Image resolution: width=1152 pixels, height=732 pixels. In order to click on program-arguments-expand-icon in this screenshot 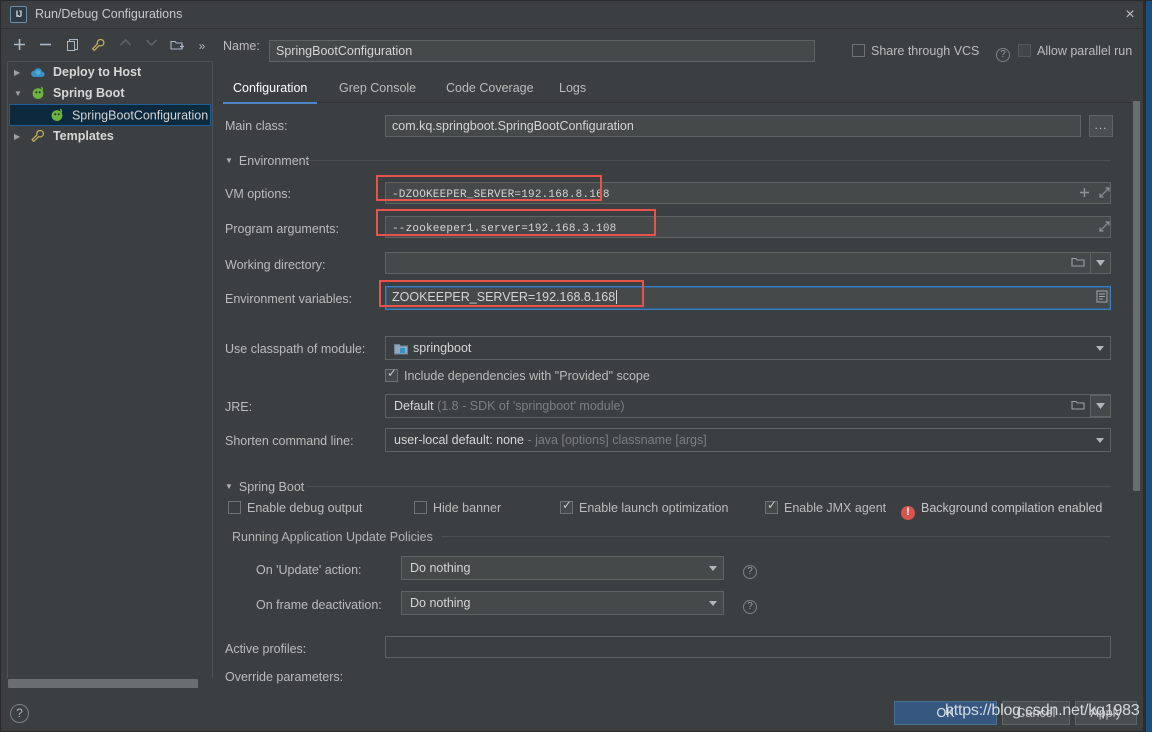, I will do `click(1104, 227)`.